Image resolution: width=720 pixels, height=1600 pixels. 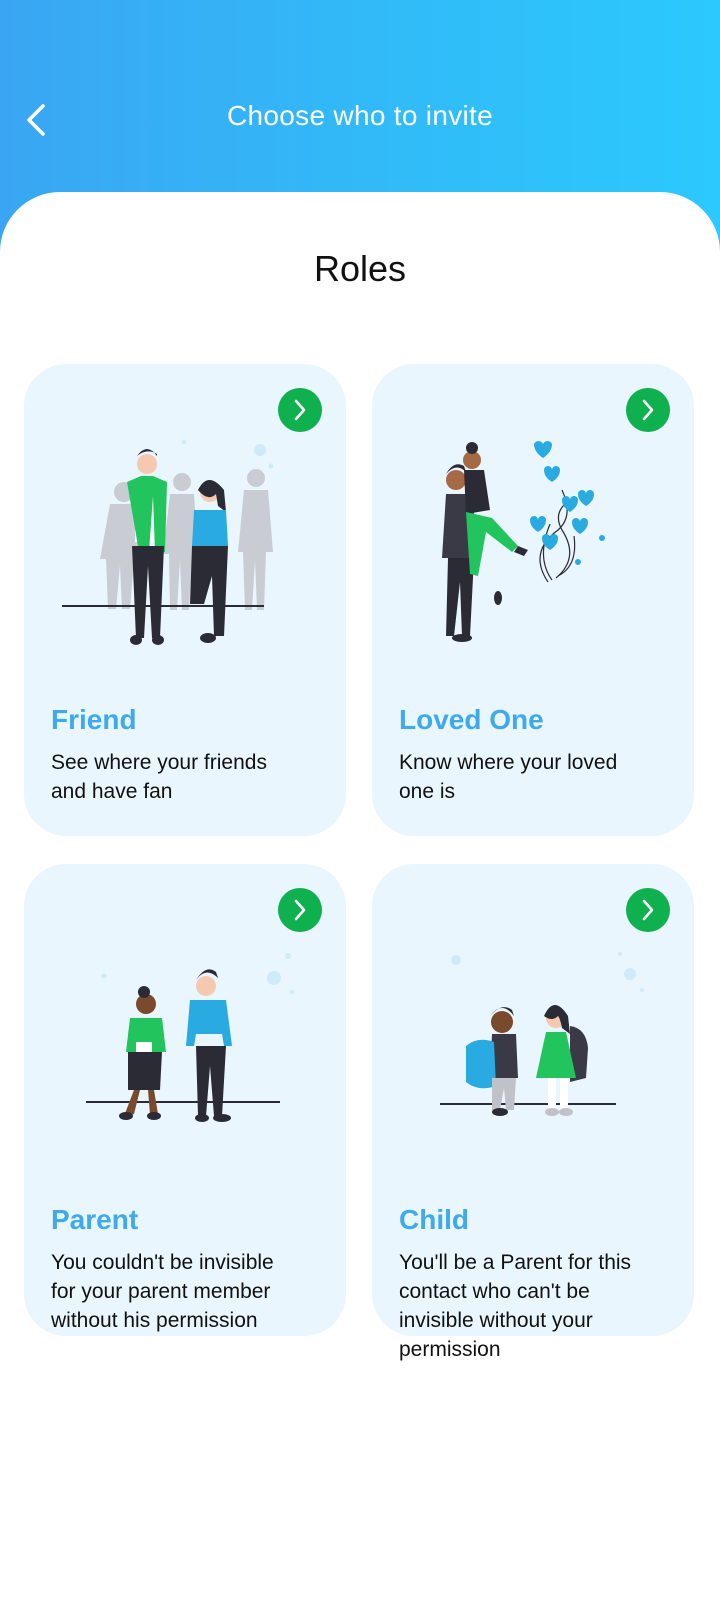 I want to click on child-title: Child, so click(x=434, y=1219).